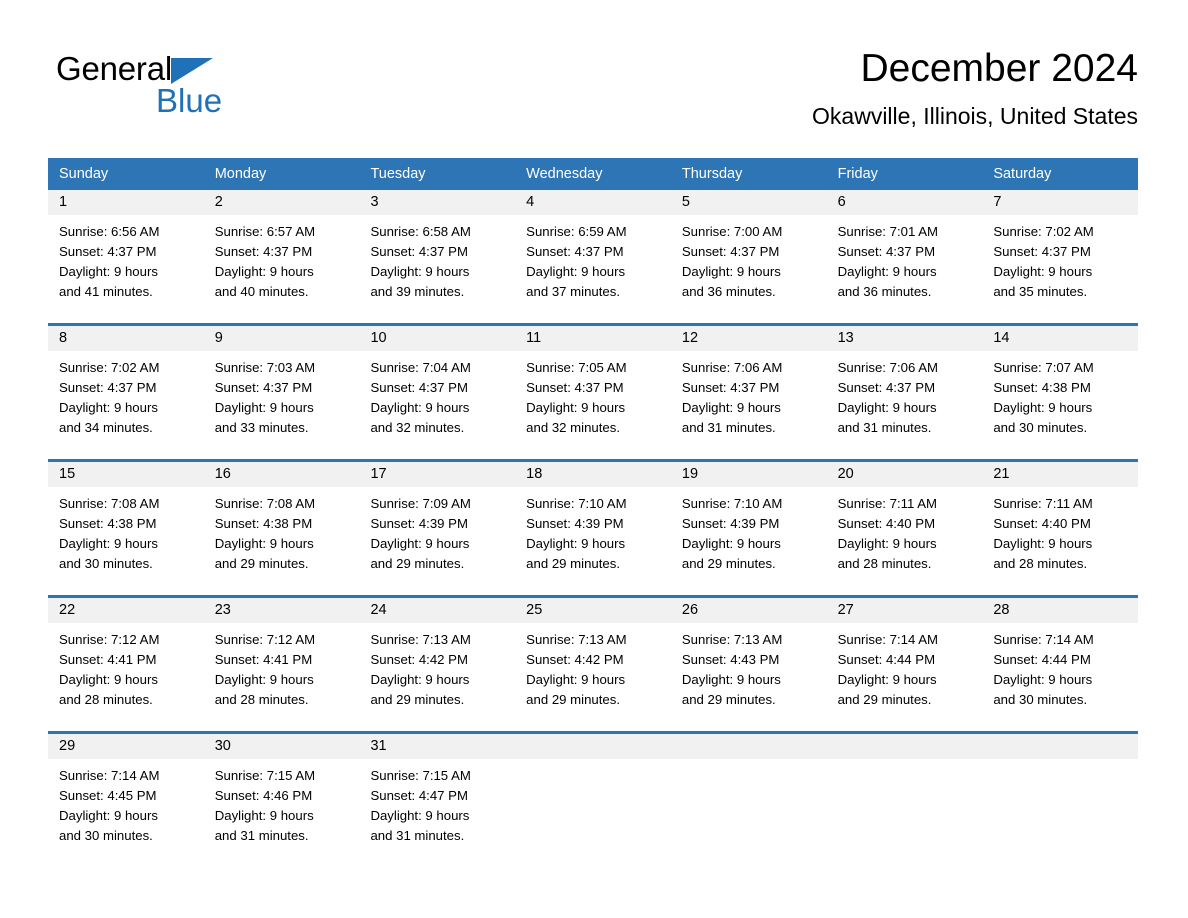  Describe the element at coordinates (84, 174) in the screenshot. I see `weekday-sunday: Sunday` at that location.